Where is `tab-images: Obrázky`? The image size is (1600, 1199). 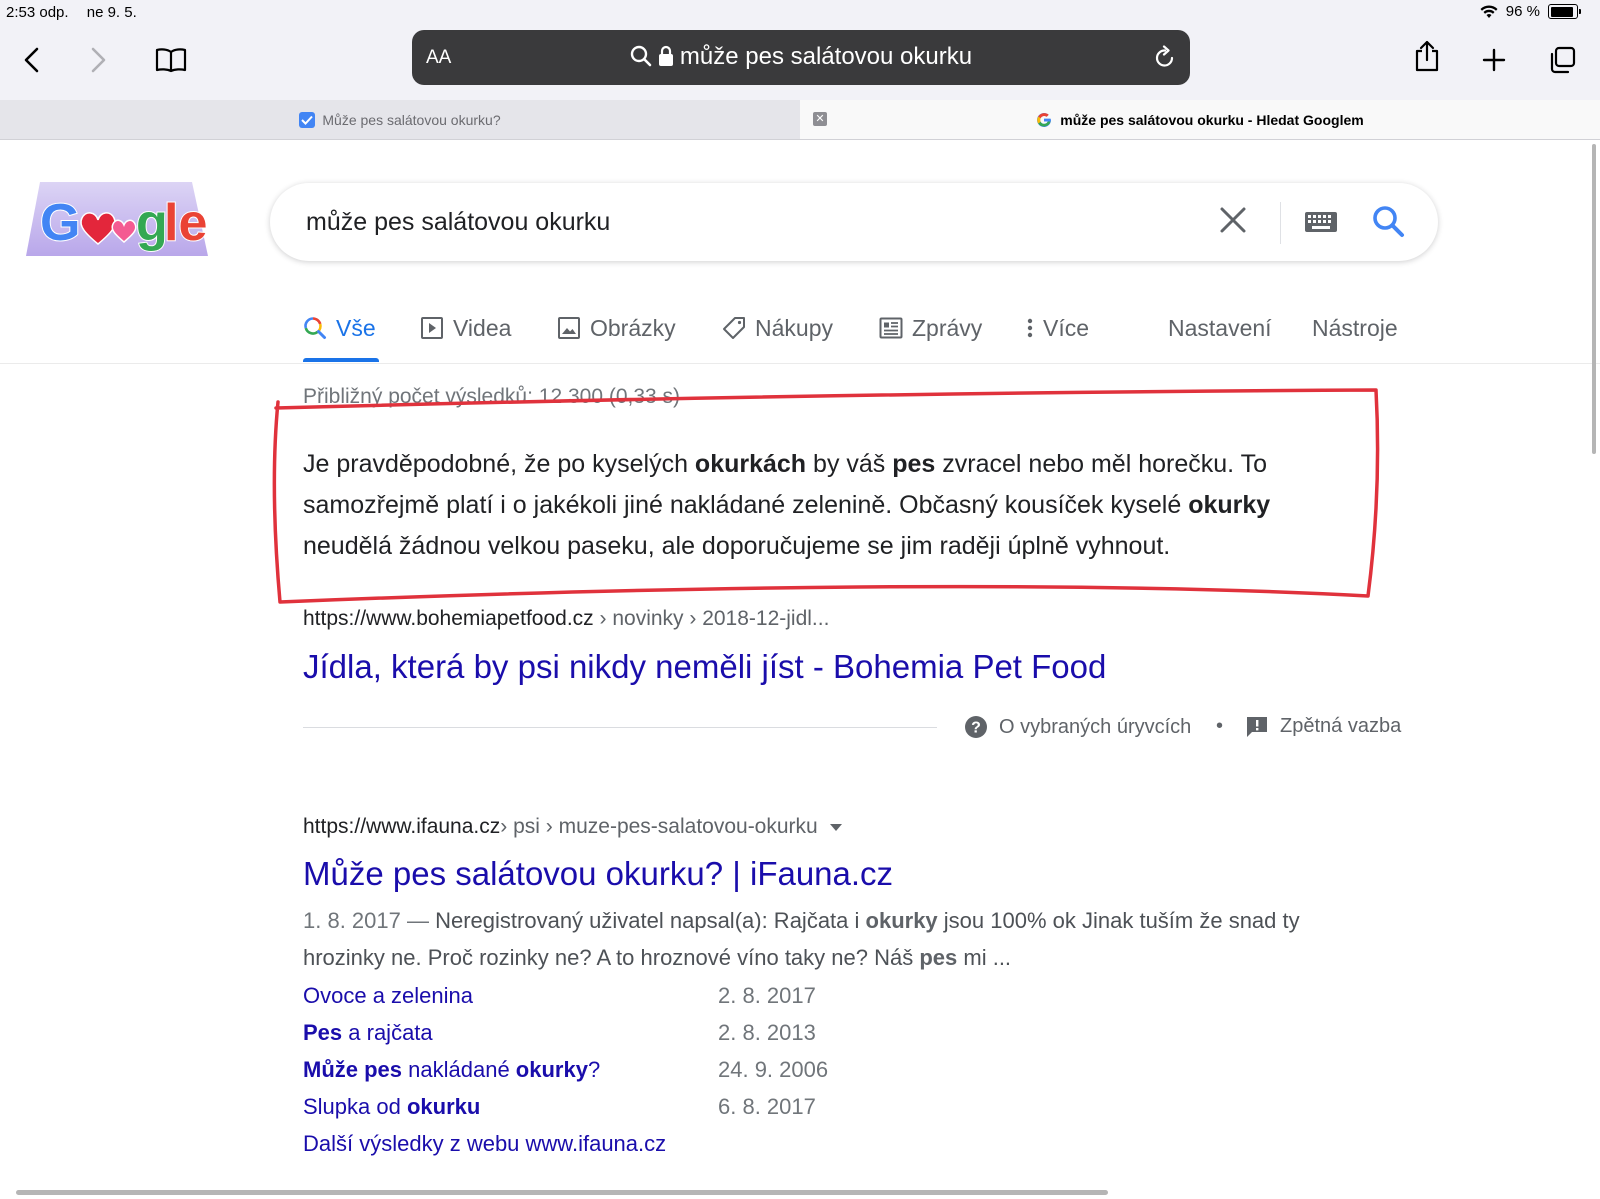 tab-images: Obrázky is located at coordinates (616, 328).